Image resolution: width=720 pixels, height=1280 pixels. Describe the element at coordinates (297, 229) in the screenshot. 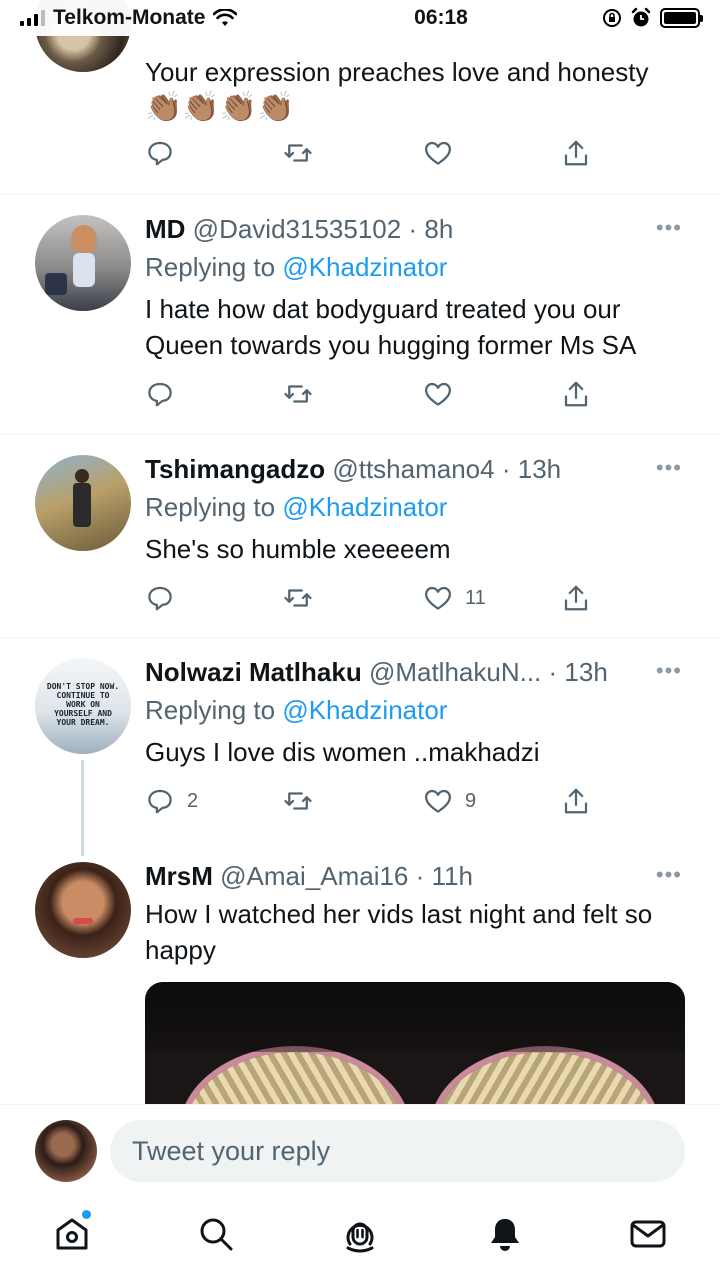

I see `author-handle: @David31535102` at that location.